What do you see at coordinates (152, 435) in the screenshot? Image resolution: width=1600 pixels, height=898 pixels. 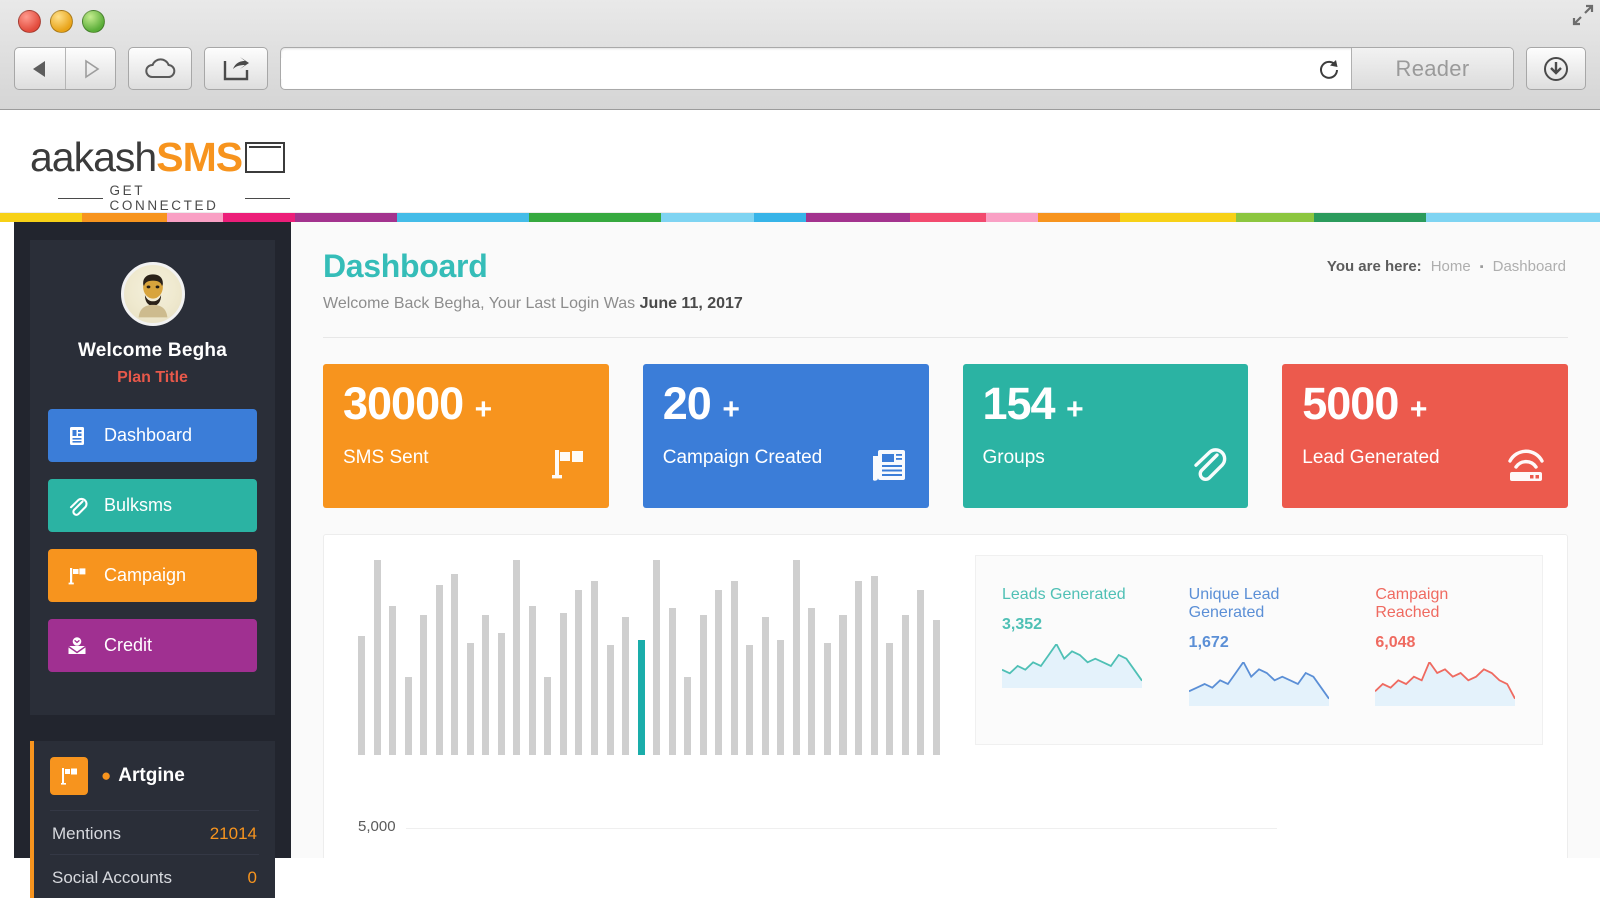 I see `sidebar-item-dashboard: Dashboard` at bounding box center [152, 435].